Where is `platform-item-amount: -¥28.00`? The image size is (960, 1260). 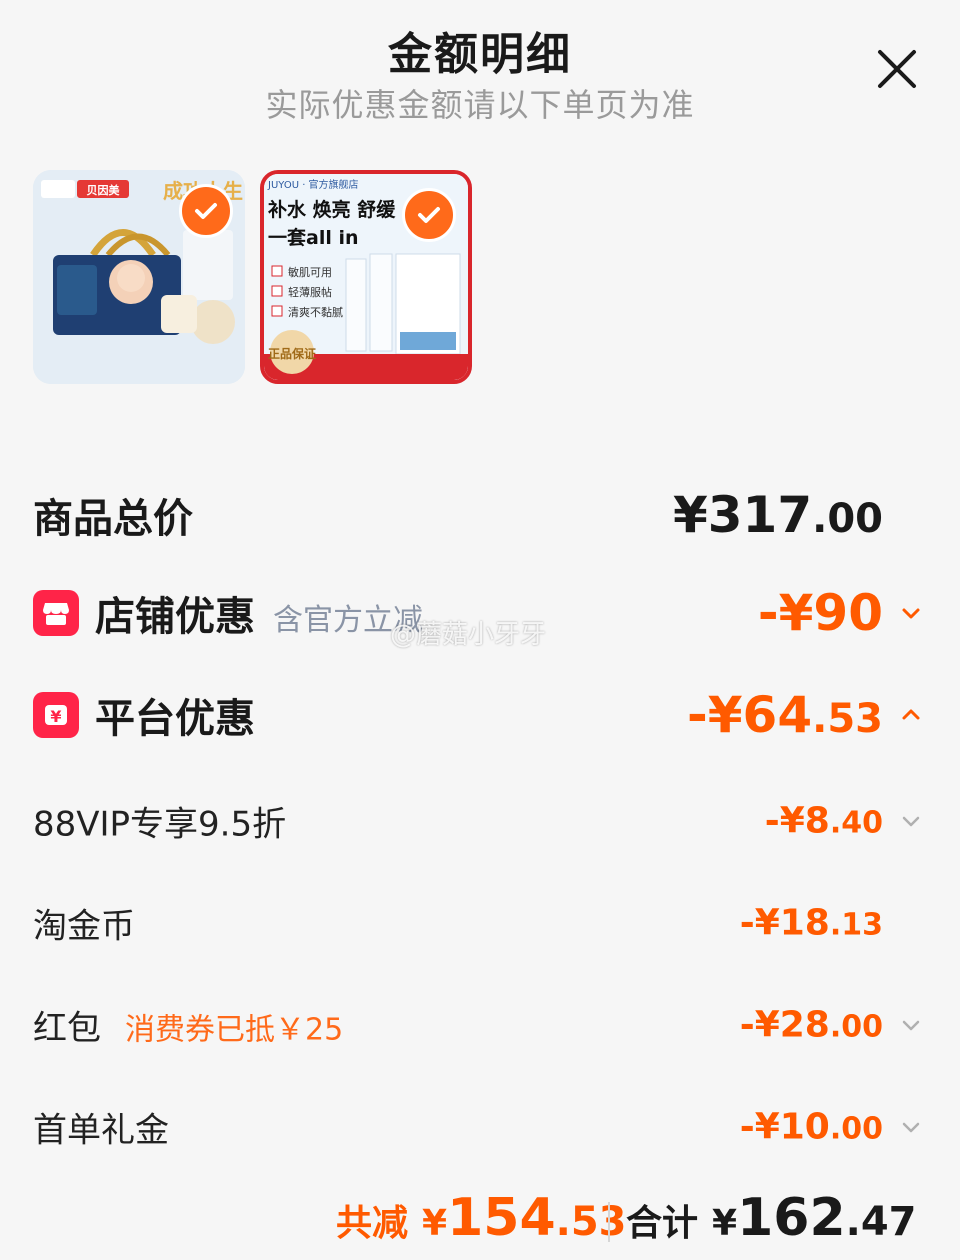
platform-item-amount: -¥28.00 is located at coordinates (811, 1025).